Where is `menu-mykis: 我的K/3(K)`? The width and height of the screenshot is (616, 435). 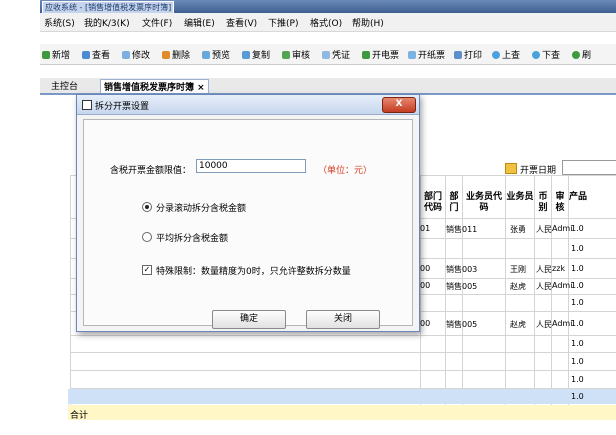
menu-mykis: 我的K/3(K) is located at coordinates (107, 22).